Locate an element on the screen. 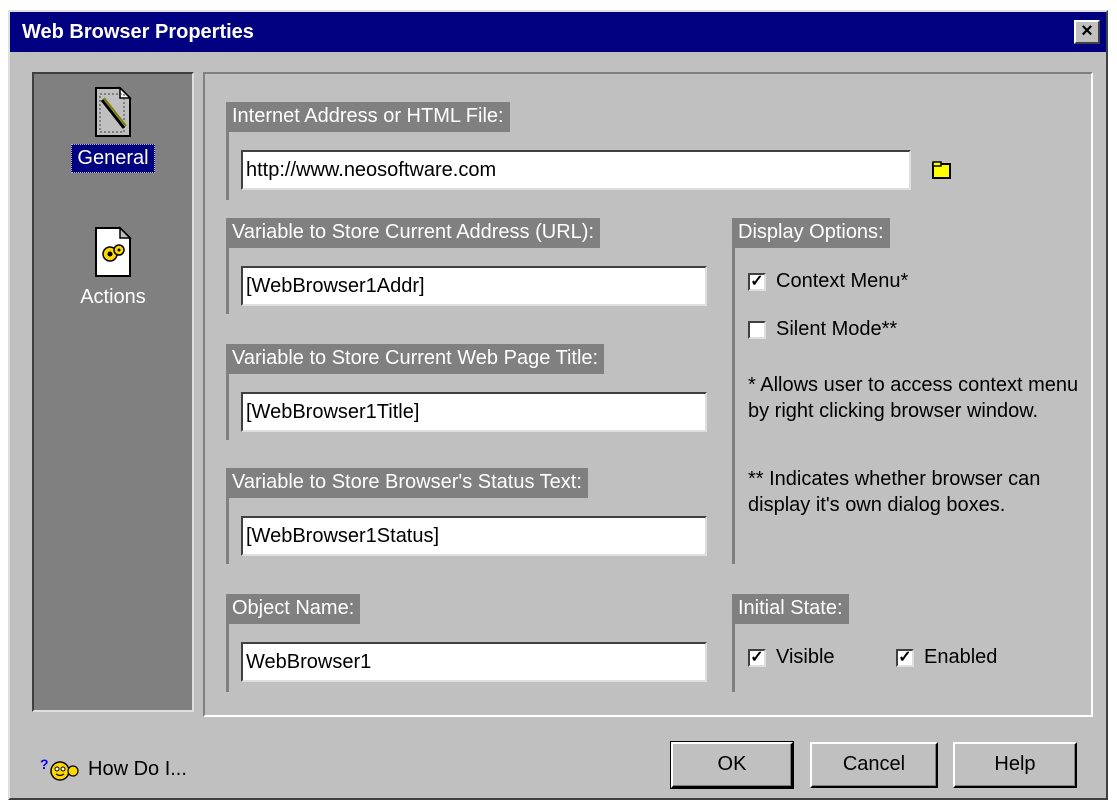 The height and width of the screenshot is (807, 1117). enabled-option: ✓ Enabled is located at coordinates (946, 657).